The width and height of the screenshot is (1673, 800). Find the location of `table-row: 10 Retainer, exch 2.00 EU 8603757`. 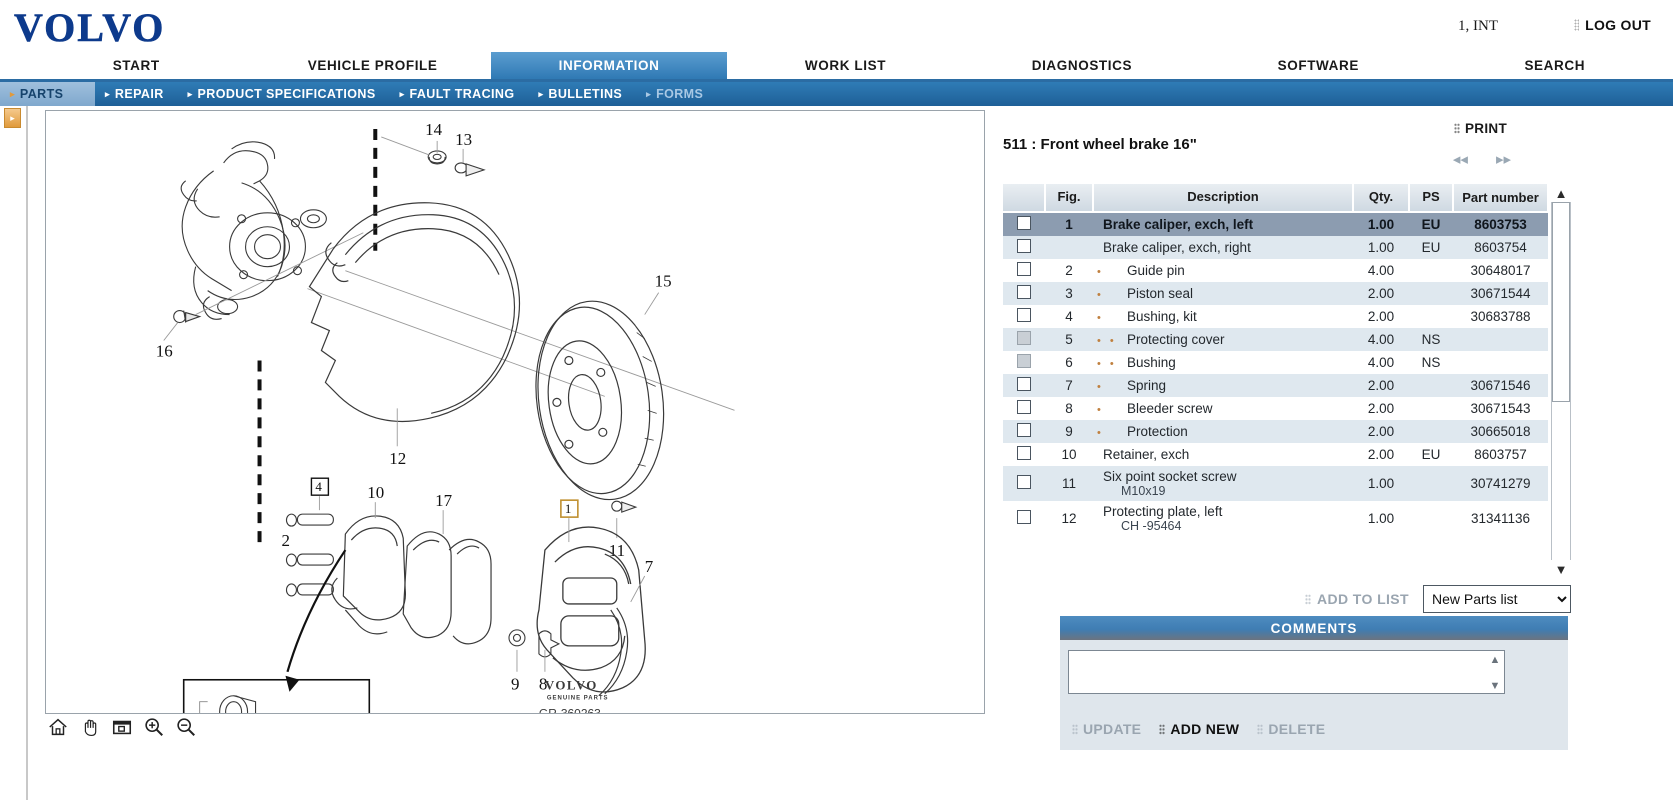

table-row: 10 Retainer, exch 2.00 EU 8603757 is located at coordinates (1275, 454).